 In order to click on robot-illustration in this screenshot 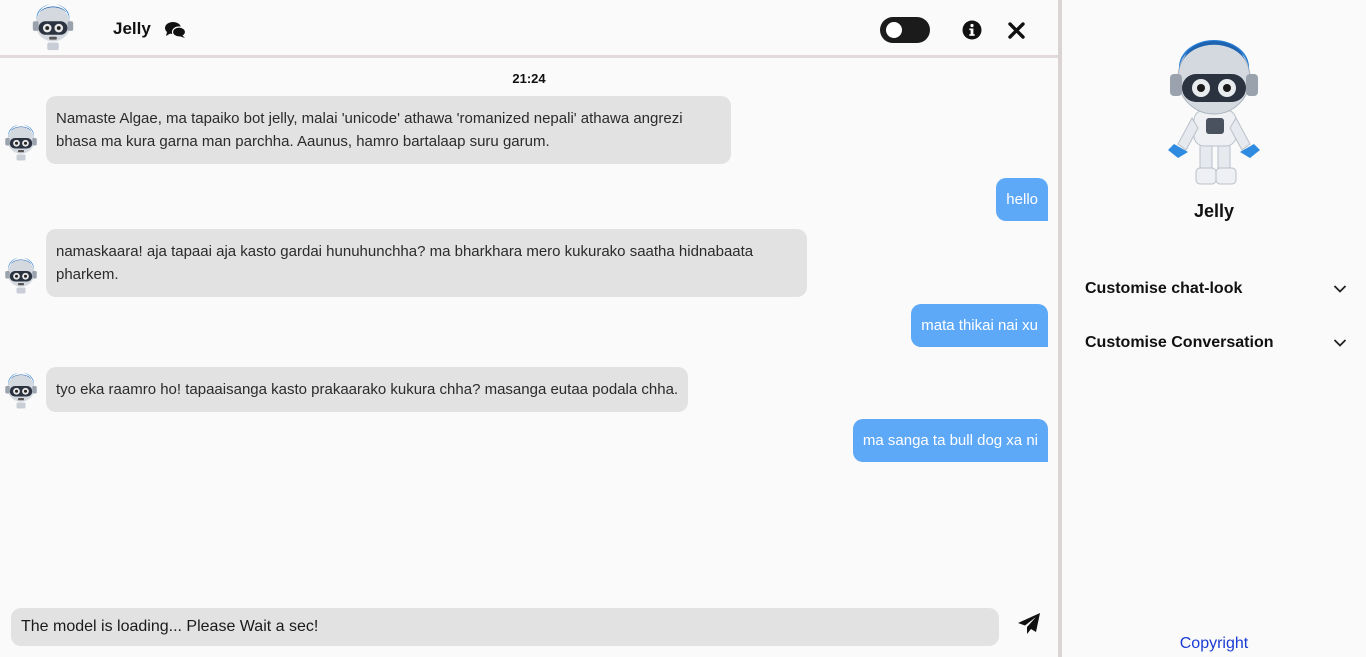, I will do `click(1214, 112)`.